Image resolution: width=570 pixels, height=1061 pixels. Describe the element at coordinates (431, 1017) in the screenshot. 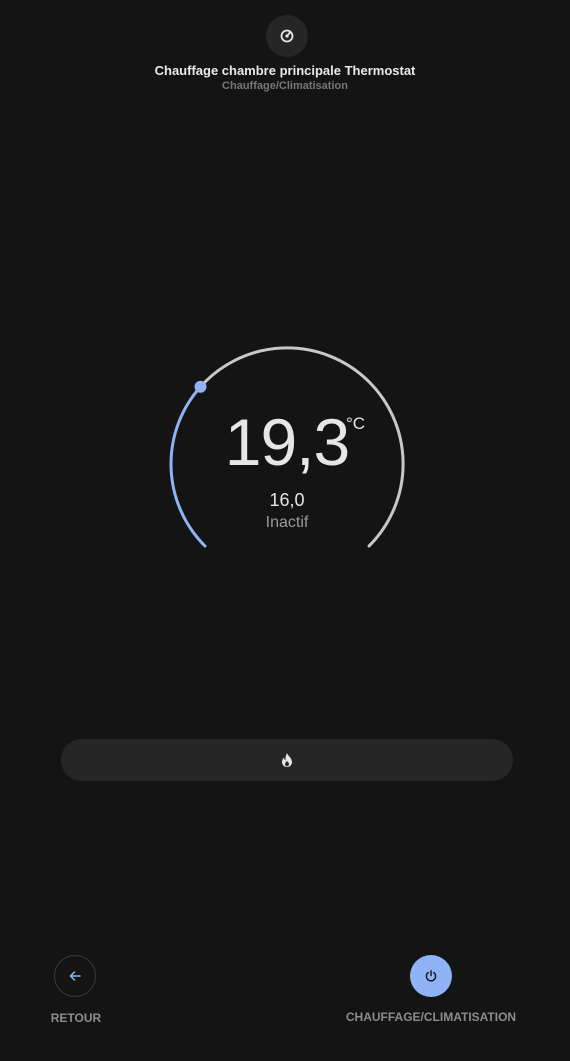

I see `power-label: CHAUFFAGE/CLIMATISATION` at that location.